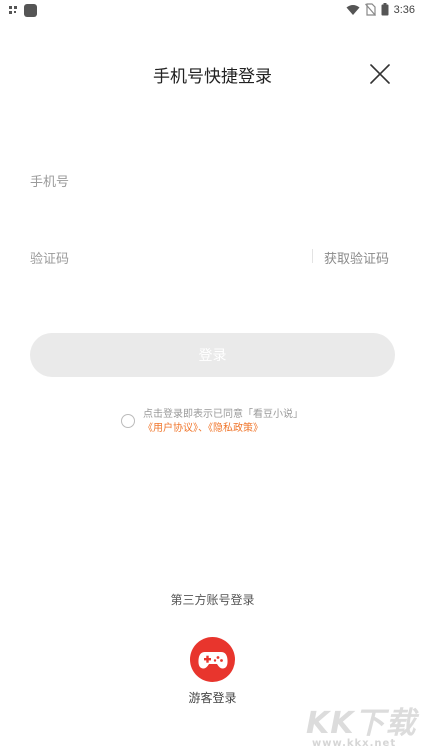 The height and width of the screenshot is (755, 425). Describe the element at coordinates (13, 10) in the screenshot. I see `qr-icon` at that location.